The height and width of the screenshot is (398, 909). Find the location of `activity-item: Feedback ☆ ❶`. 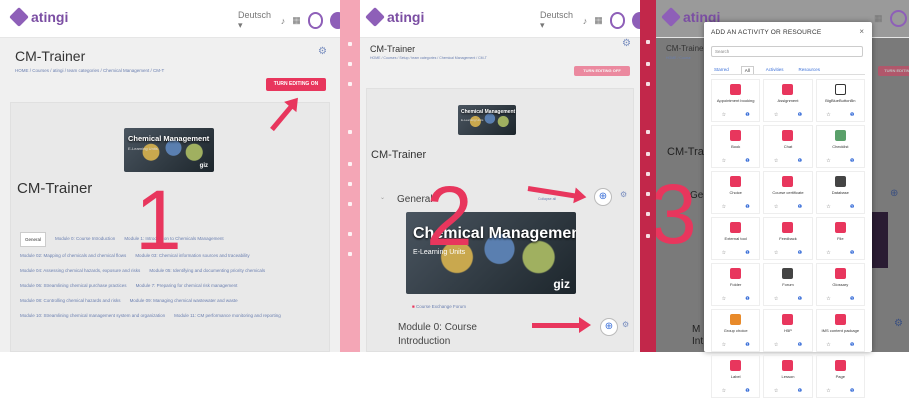

activity-item: Feedback ☆ ❶ is located at coordinates (788, 238).